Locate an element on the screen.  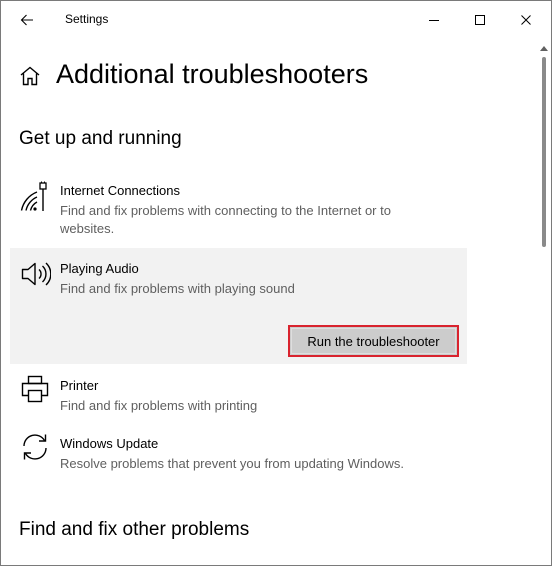
section-heading-get-up-and-running: Get up and running is located at coordinates (100, 138).